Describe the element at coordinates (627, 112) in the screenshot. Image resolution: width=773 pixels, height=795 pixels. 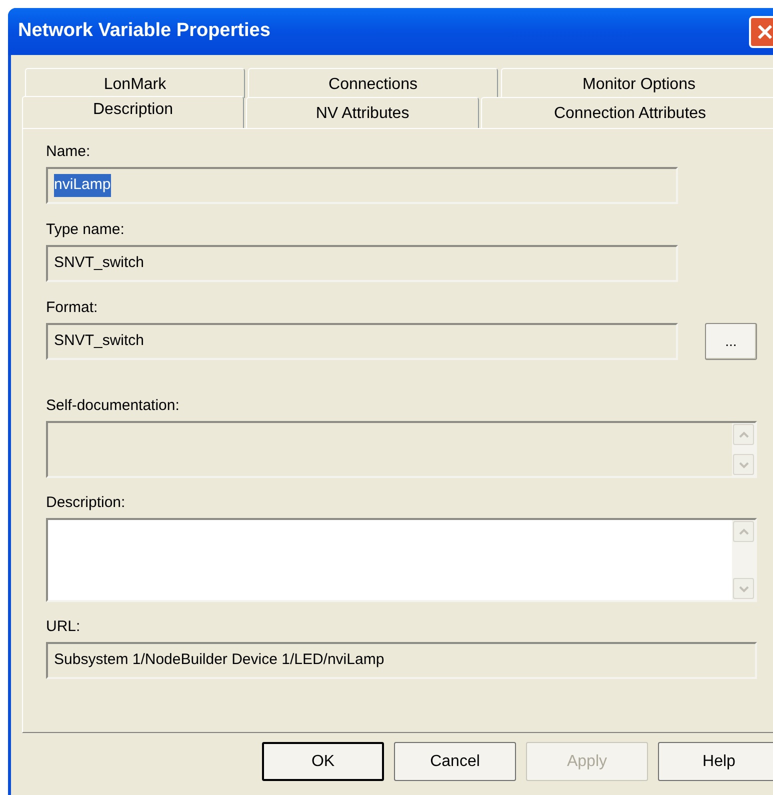
I see `tab: Connection Attributes` at that location.